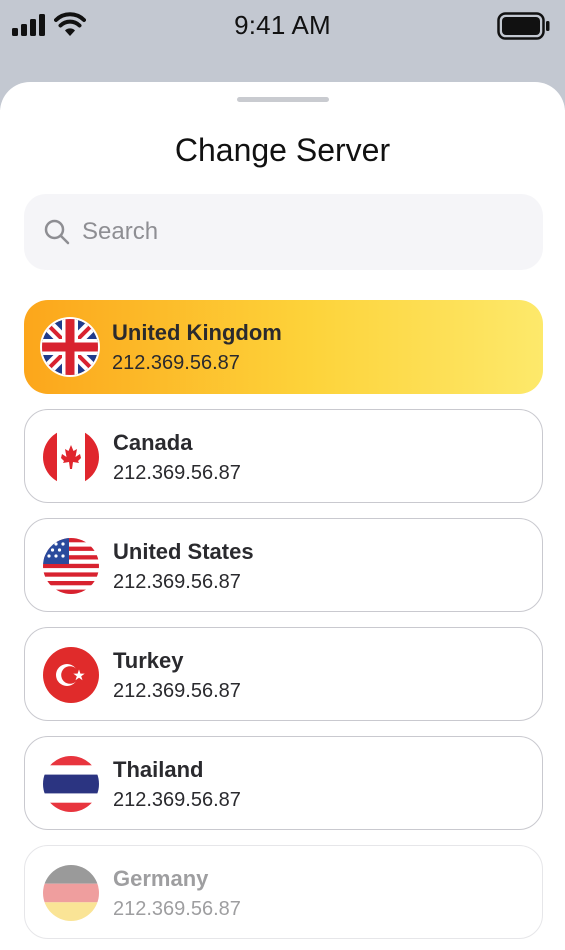  Describe the element at coordinates (283, 674) in the screenshot. I see `server-item-turkey: Turkey 212.369.56.87` at that location.